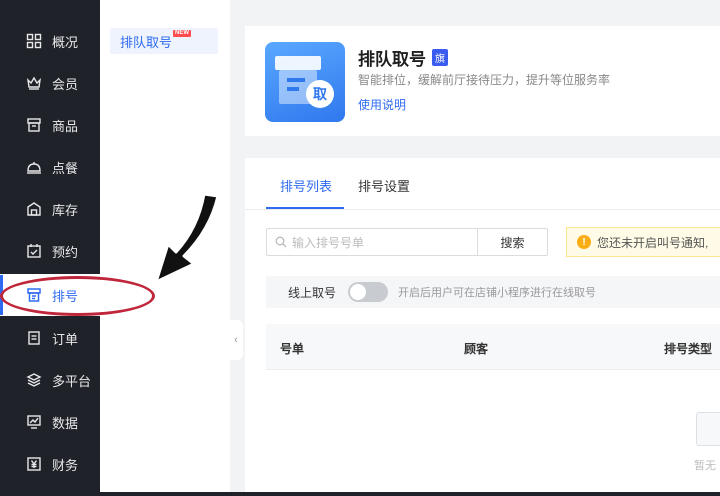 The height and width of the screenshot is (496, 720). Describe the element at coordinates (77, 296) in the screenshot. I see `annotation-highlight-ellipse` at that location.